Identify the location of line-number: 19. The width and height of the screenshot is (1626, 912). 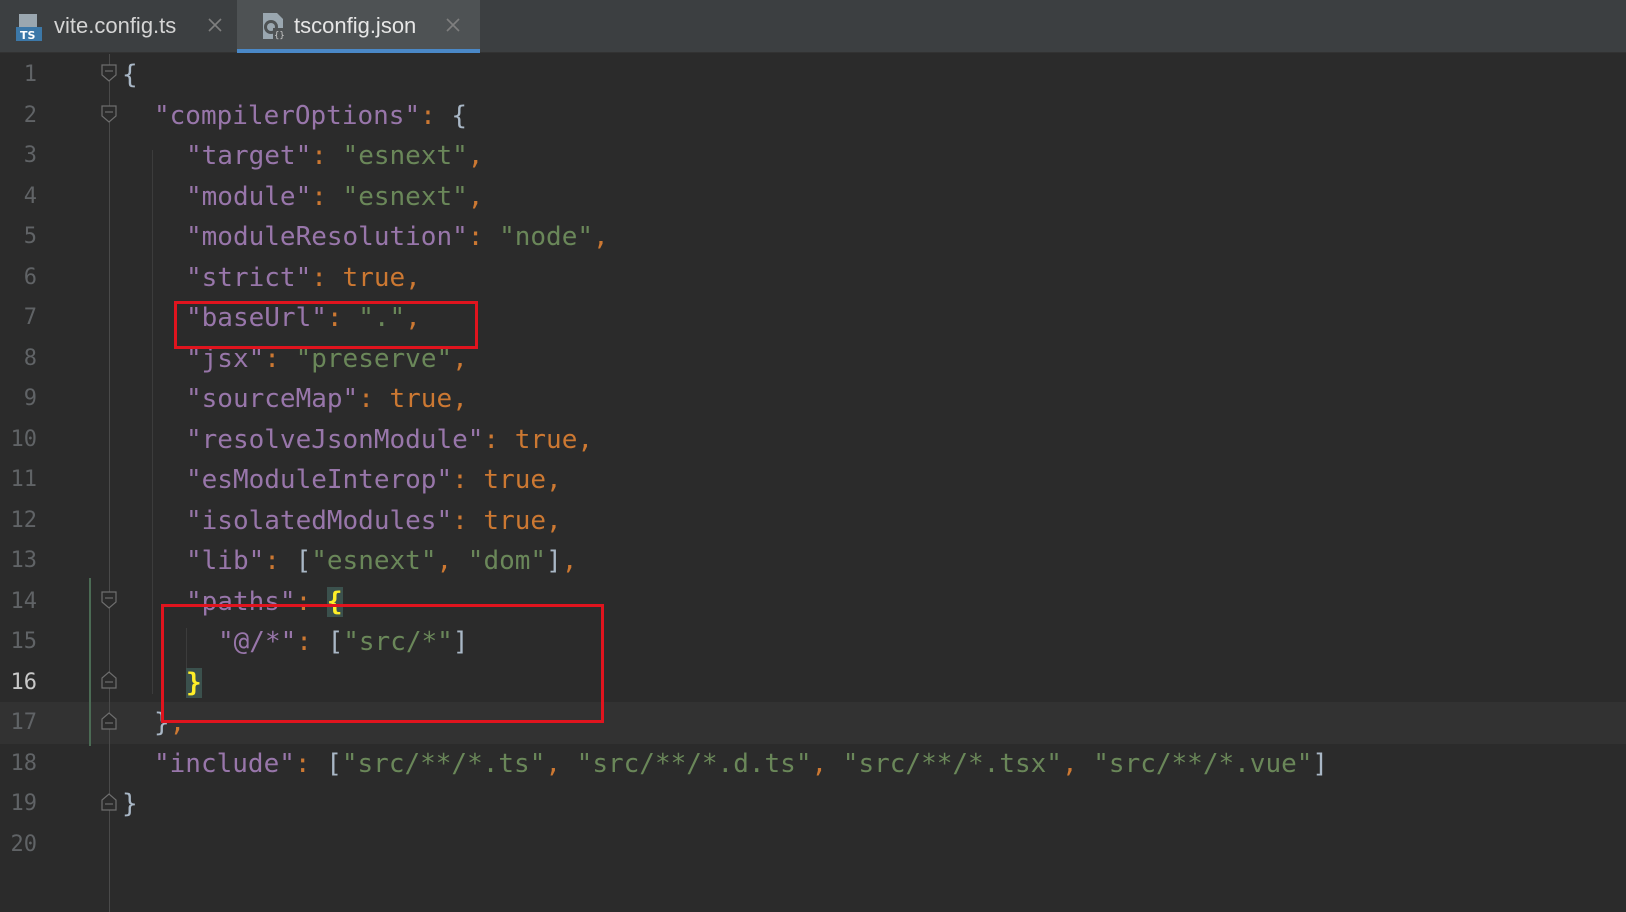
(24, 803).